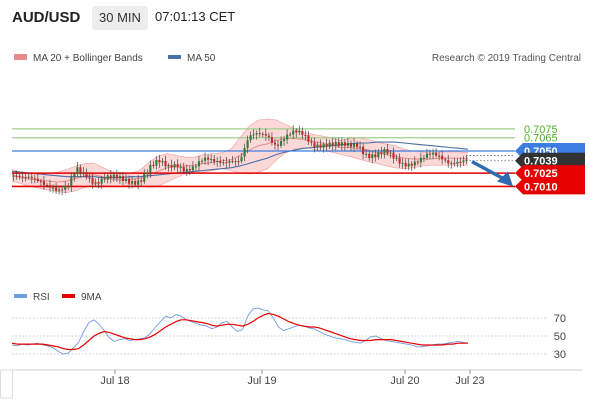 This screenshot has width=590, height=400. What do you see at coordinates (68, 296) in the screenshot?
I see `rsi-ma-legend-swatch` at bounding box center [68, 296].